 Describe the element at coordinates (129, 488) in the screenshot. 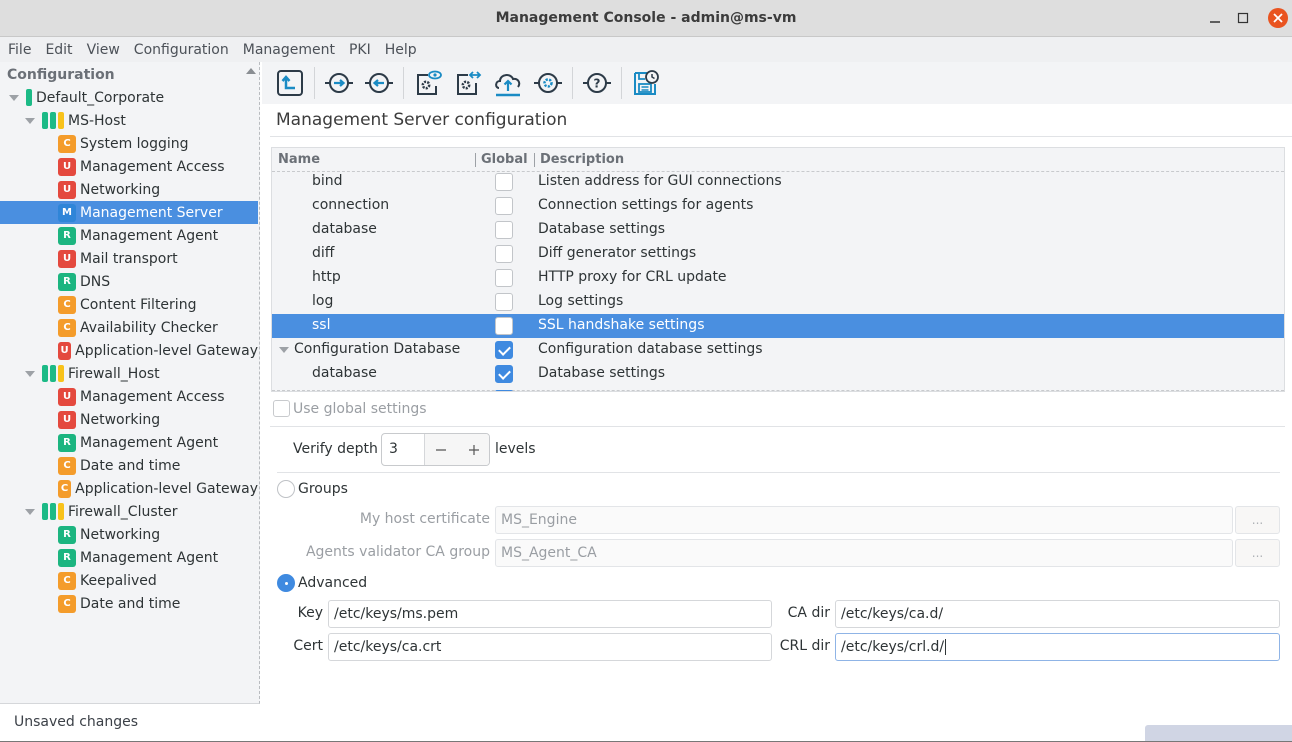

I see `tree-item-module: C Application-level Gateway` at that location.